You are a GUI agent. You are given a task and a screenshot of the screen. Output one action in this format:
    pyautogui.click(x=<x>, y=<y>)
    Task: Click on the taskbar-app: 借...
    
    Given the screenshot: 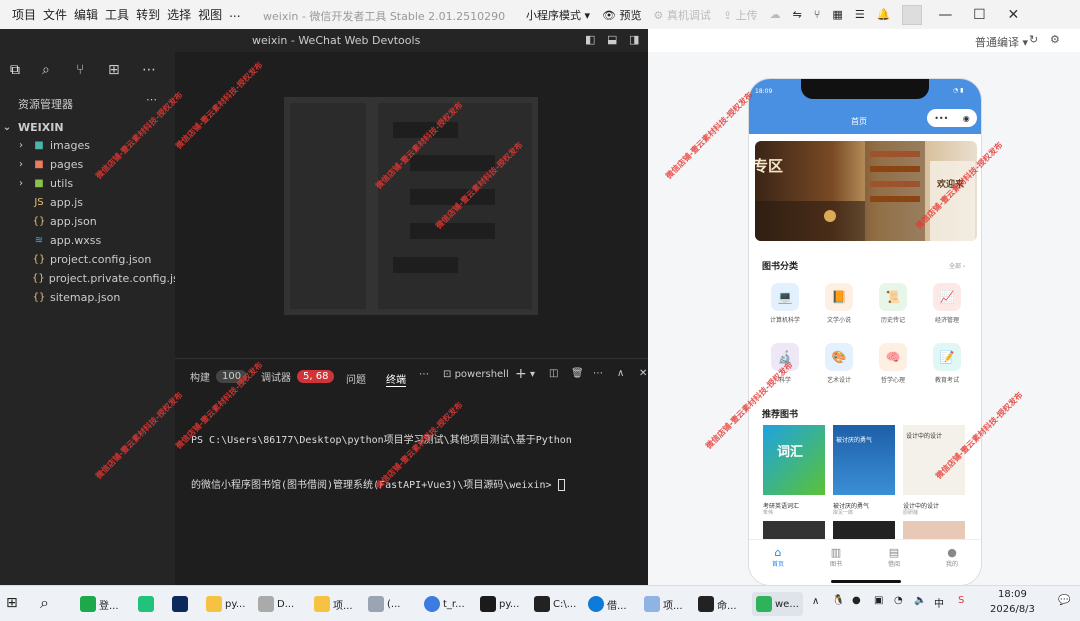 What is the action you would take?
    pyautogui.click(x=607, y=604)
    